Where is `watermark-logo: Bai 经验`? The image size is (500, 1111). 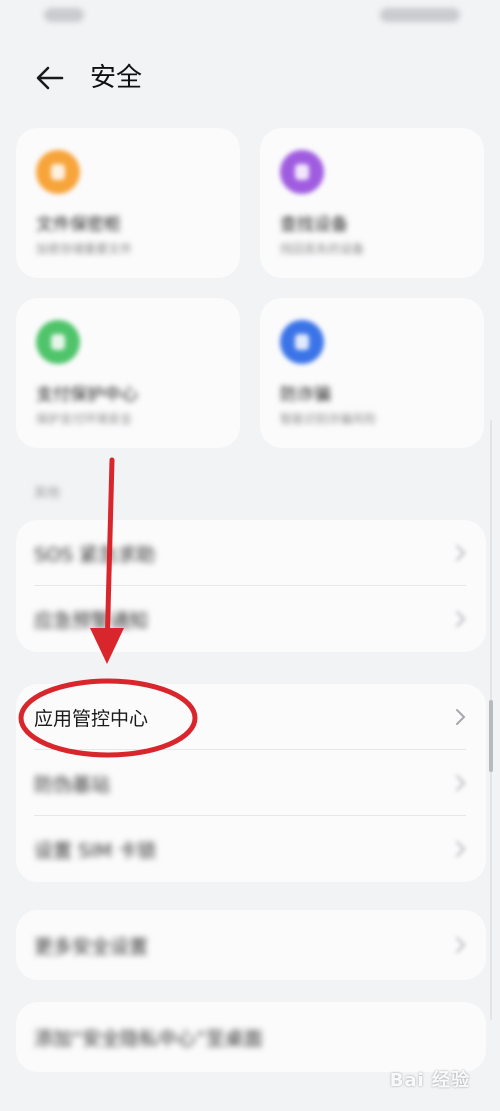
watermark-logo: Bai 经验 is located at coordinates (429, 1080).